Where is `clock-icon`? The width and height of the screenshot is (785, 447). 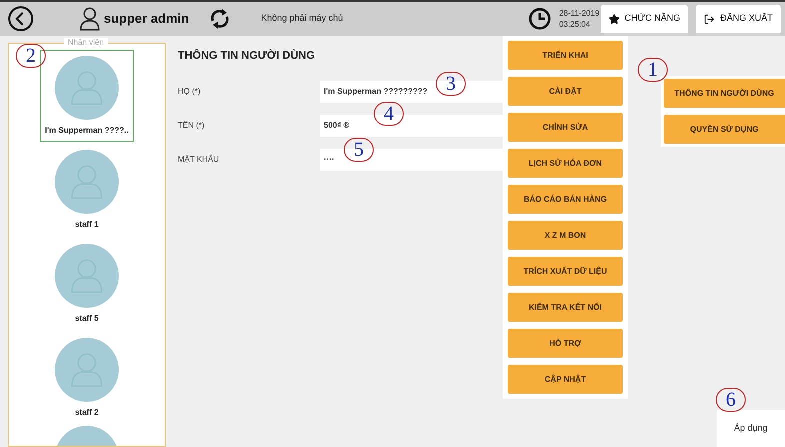 clock-icon is located at coordinates (540, 19).